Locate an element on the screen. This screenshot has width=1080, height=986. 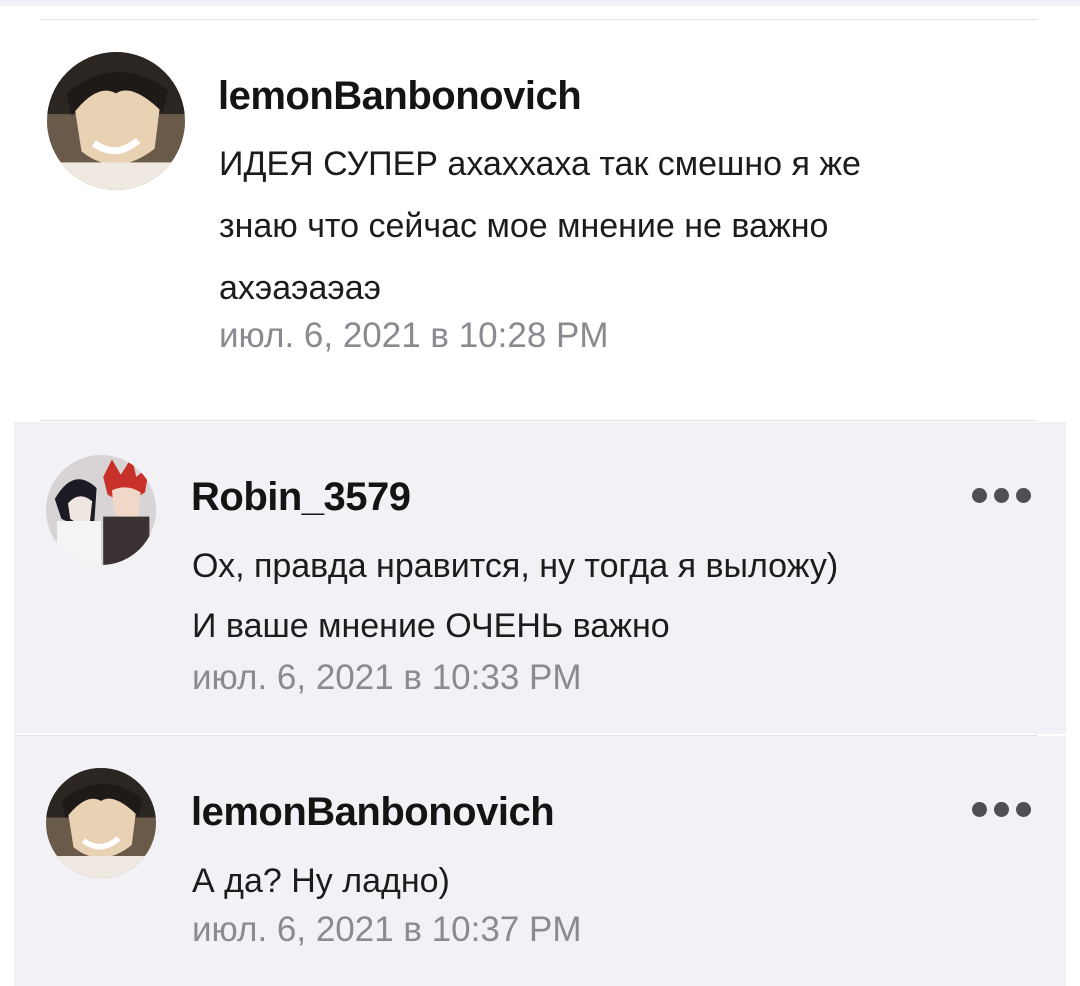
comment-author: Robin_3579 is located at coordinates (301, 497).